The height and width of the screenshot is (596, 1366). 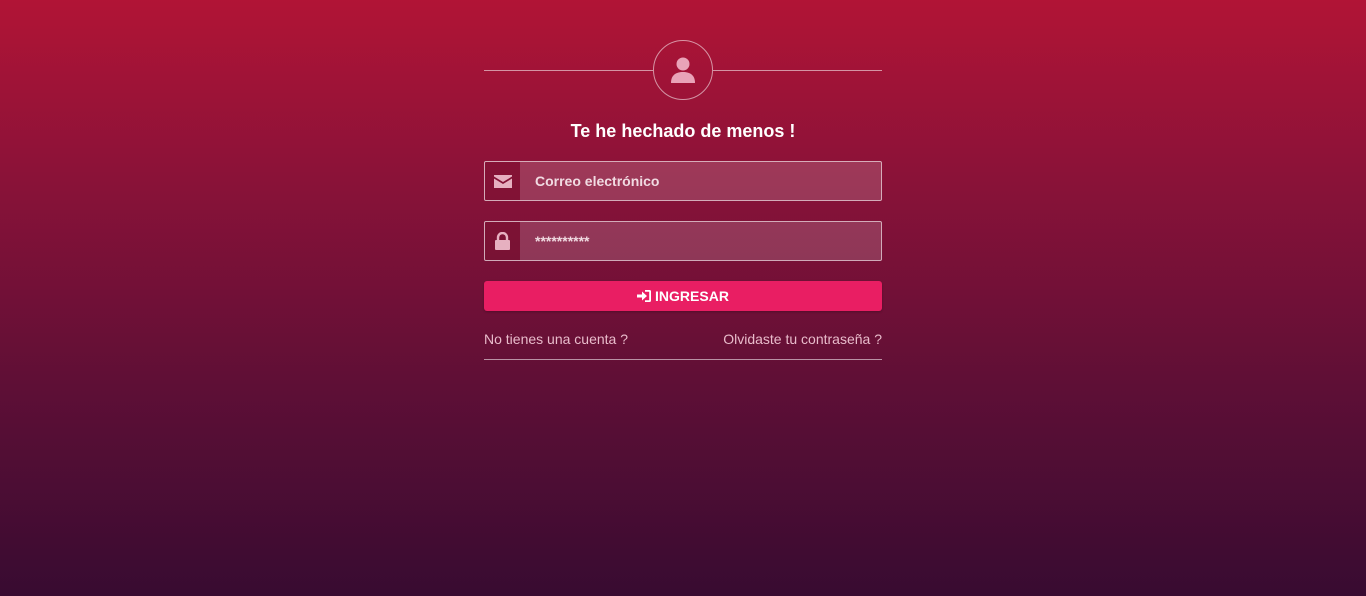 I want to click on register-link: No tienes una cuenta ?, so click(x=556, y=339).